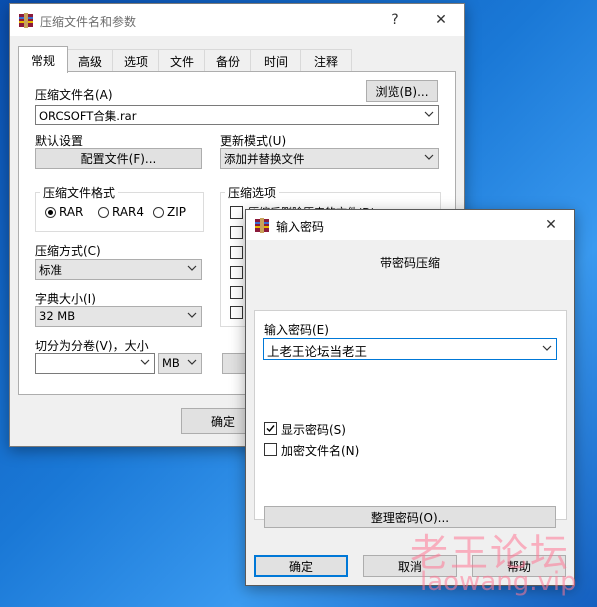  What do you see at coordinates (410, 225) in the screenshot?
I see `password-title-bar: 输入密码 ✕` at bounding box center [410, 225].